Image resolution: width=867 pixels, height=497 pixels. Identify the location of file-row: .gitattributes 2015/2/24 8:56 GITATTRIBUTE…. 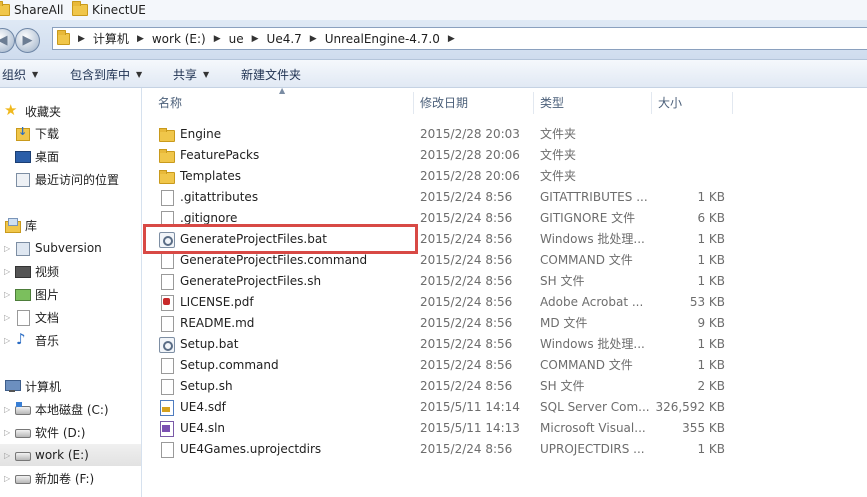
(504, 196).